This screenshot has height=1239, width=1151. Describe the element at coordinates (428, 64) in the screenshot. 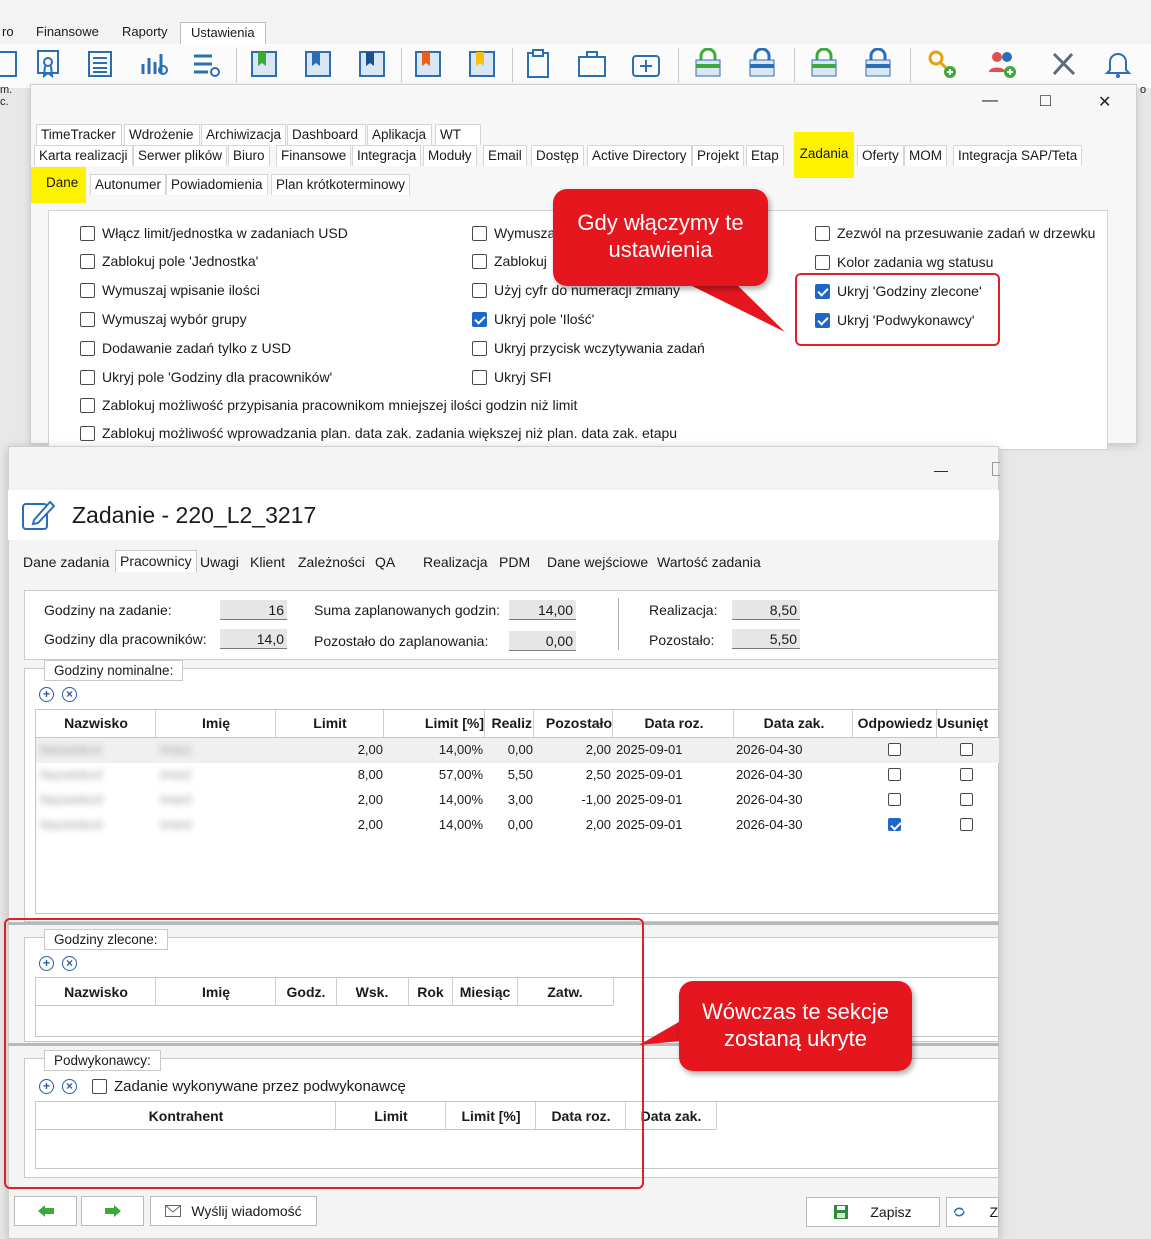

I see `bookmark-orange-icon` at that location.